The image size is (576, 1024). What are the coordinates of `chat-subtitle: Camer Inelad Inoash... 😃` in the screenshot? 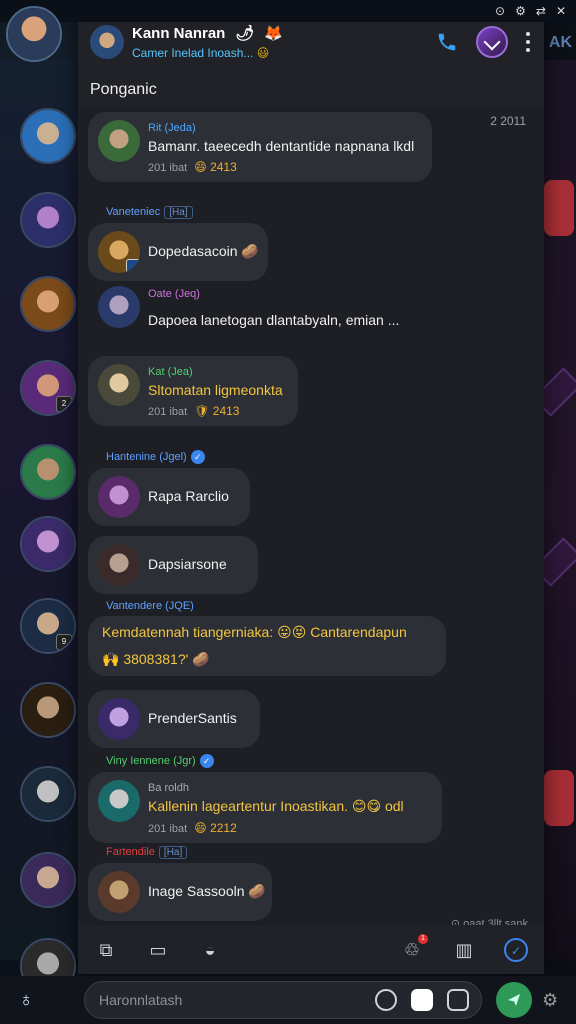 It's located at (284, 53).